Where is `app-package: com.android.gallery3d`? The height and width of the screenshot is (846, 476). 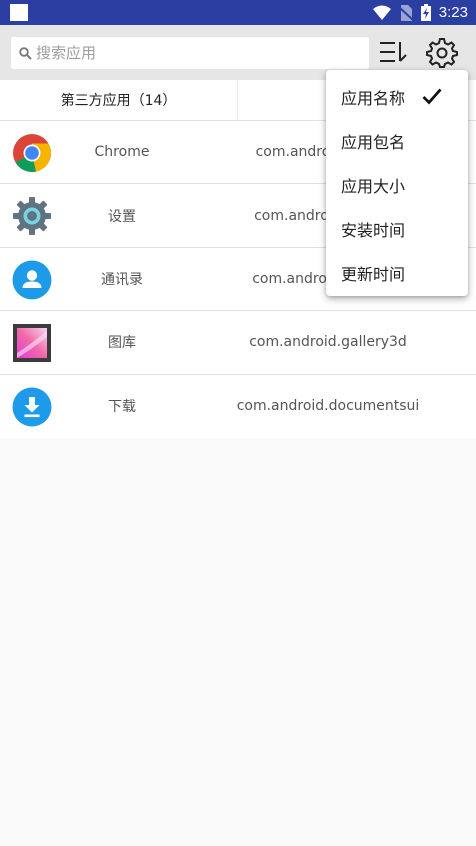
app-package: com.android.gallery3d is located at coordinates (328, 342).